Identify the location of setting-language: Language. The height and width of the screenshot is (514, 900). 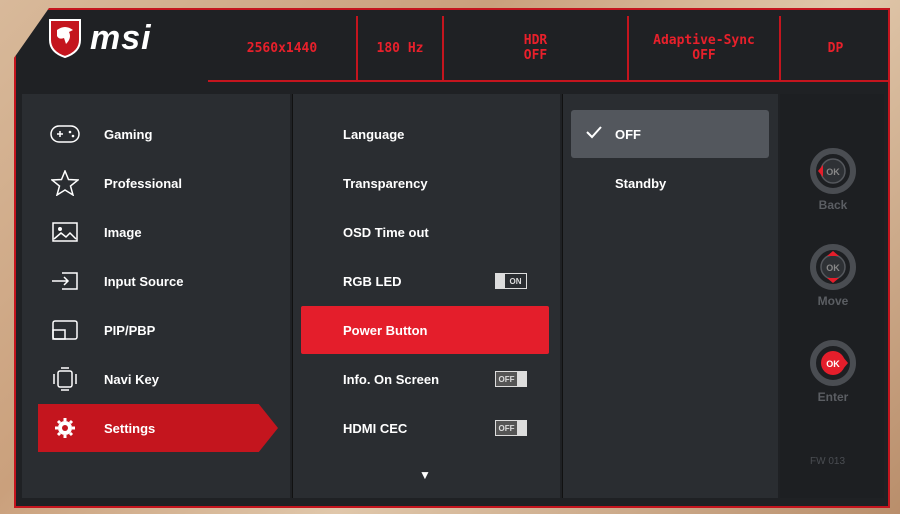
(425, 134).